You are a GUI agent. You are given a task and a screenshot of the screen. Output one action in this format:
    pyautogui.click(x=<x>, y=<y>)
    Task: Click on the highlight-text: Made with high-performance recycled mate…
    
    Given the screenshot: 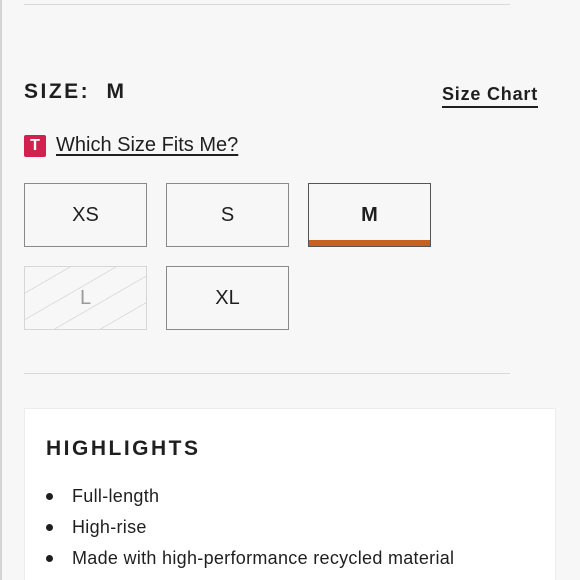 What is the action you would take?
    pyautogui.click(x=263, y=558)
    